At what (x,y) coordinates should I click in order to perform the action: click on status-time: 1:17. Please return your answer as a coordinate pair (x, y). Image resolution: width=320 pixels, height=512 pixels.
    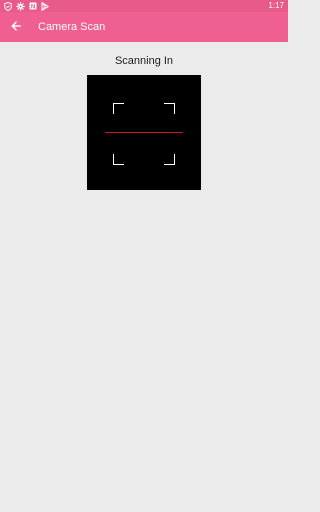
    Looking at the image, I should click on (276, 5).